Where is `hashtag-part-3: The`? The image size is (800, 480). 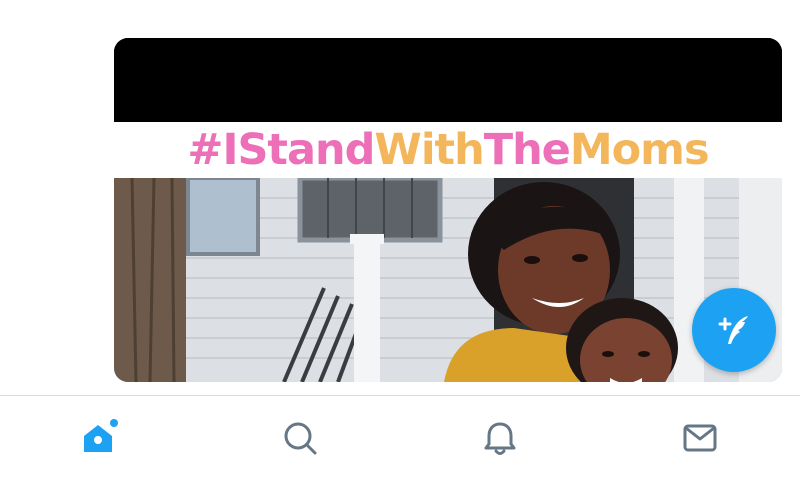
hashtag-part-3: The is located at coordinates (527, 149).